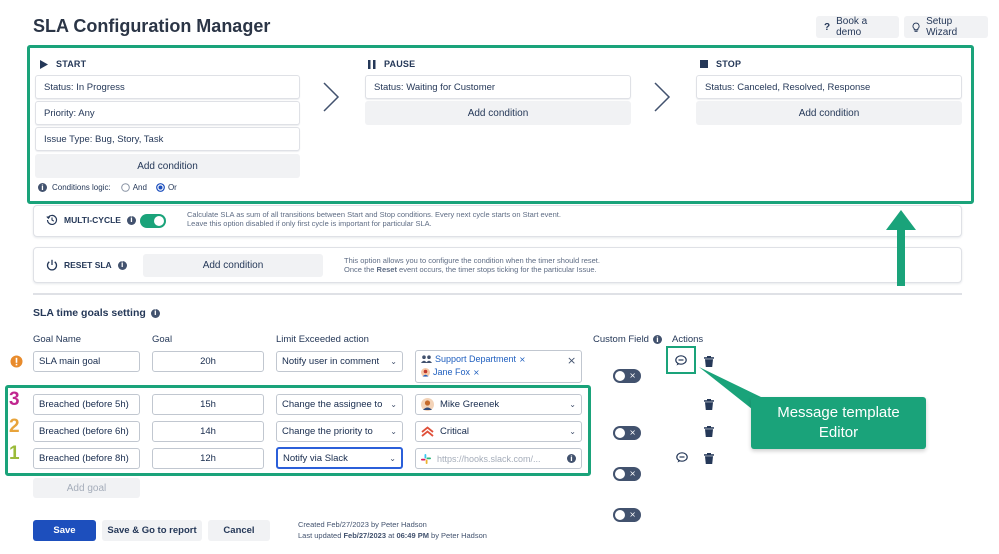 The width and height of the screenshot is (999, 554). Describe the element at coordinates (239, 530) in the screenshot. I see `cancel-button: Cancel` at that location.